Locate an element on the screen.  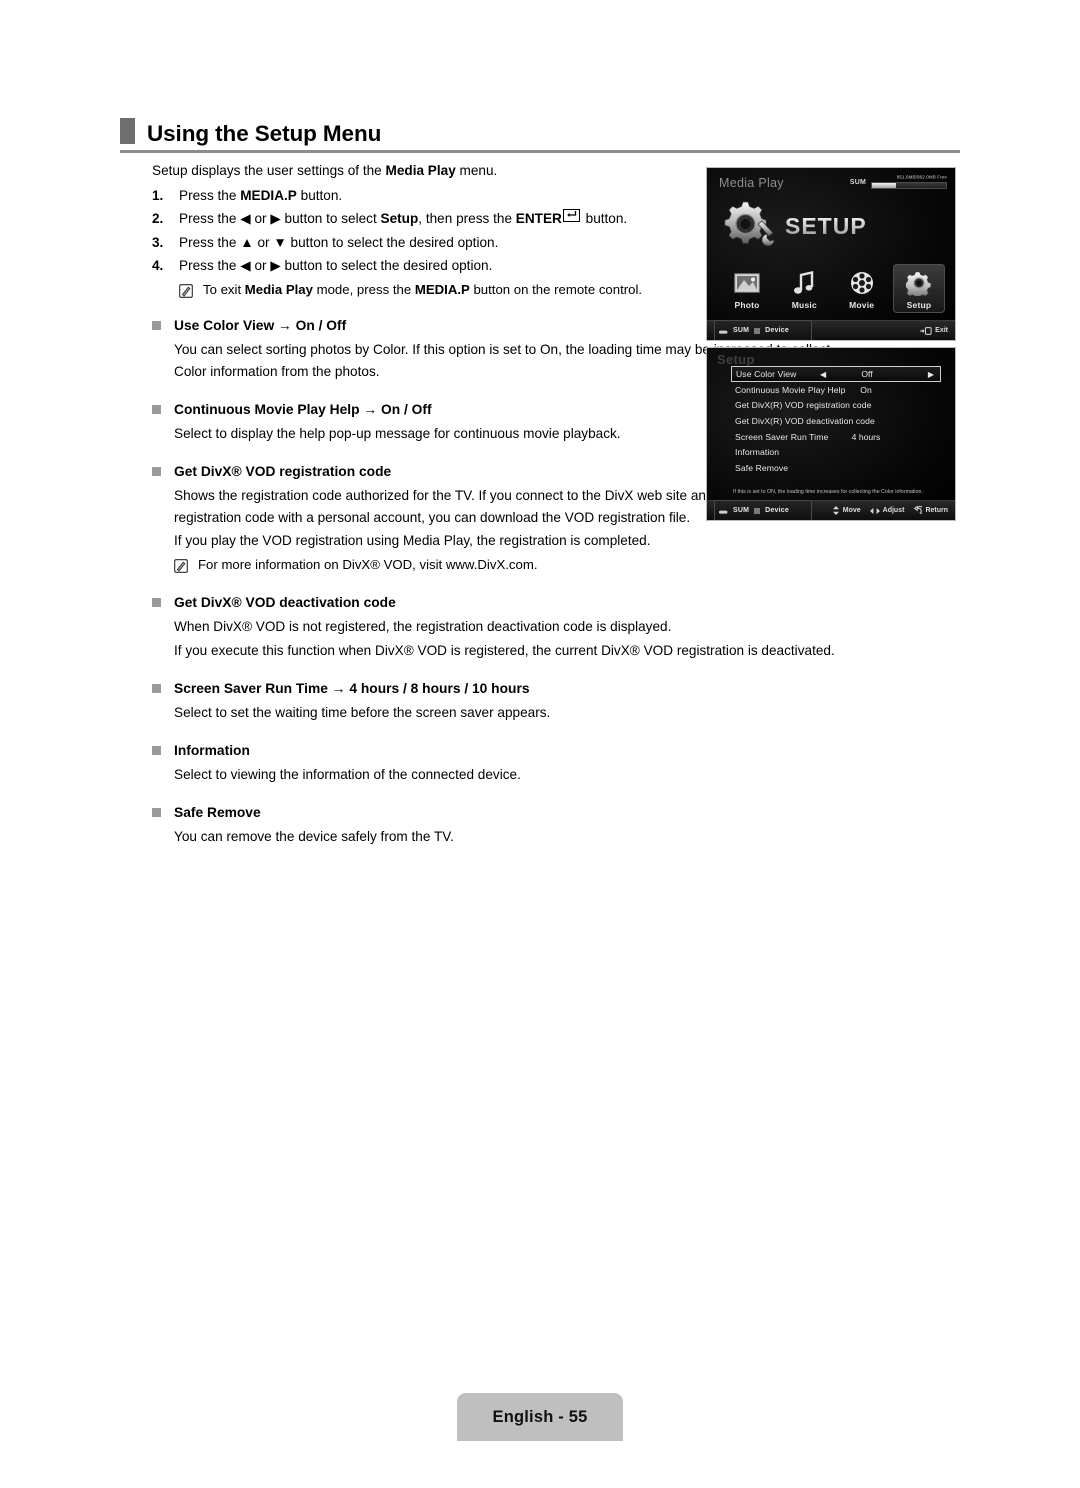
setup-menu-row-label: Screen Saver Run Time is located at coordinates (782, 436).